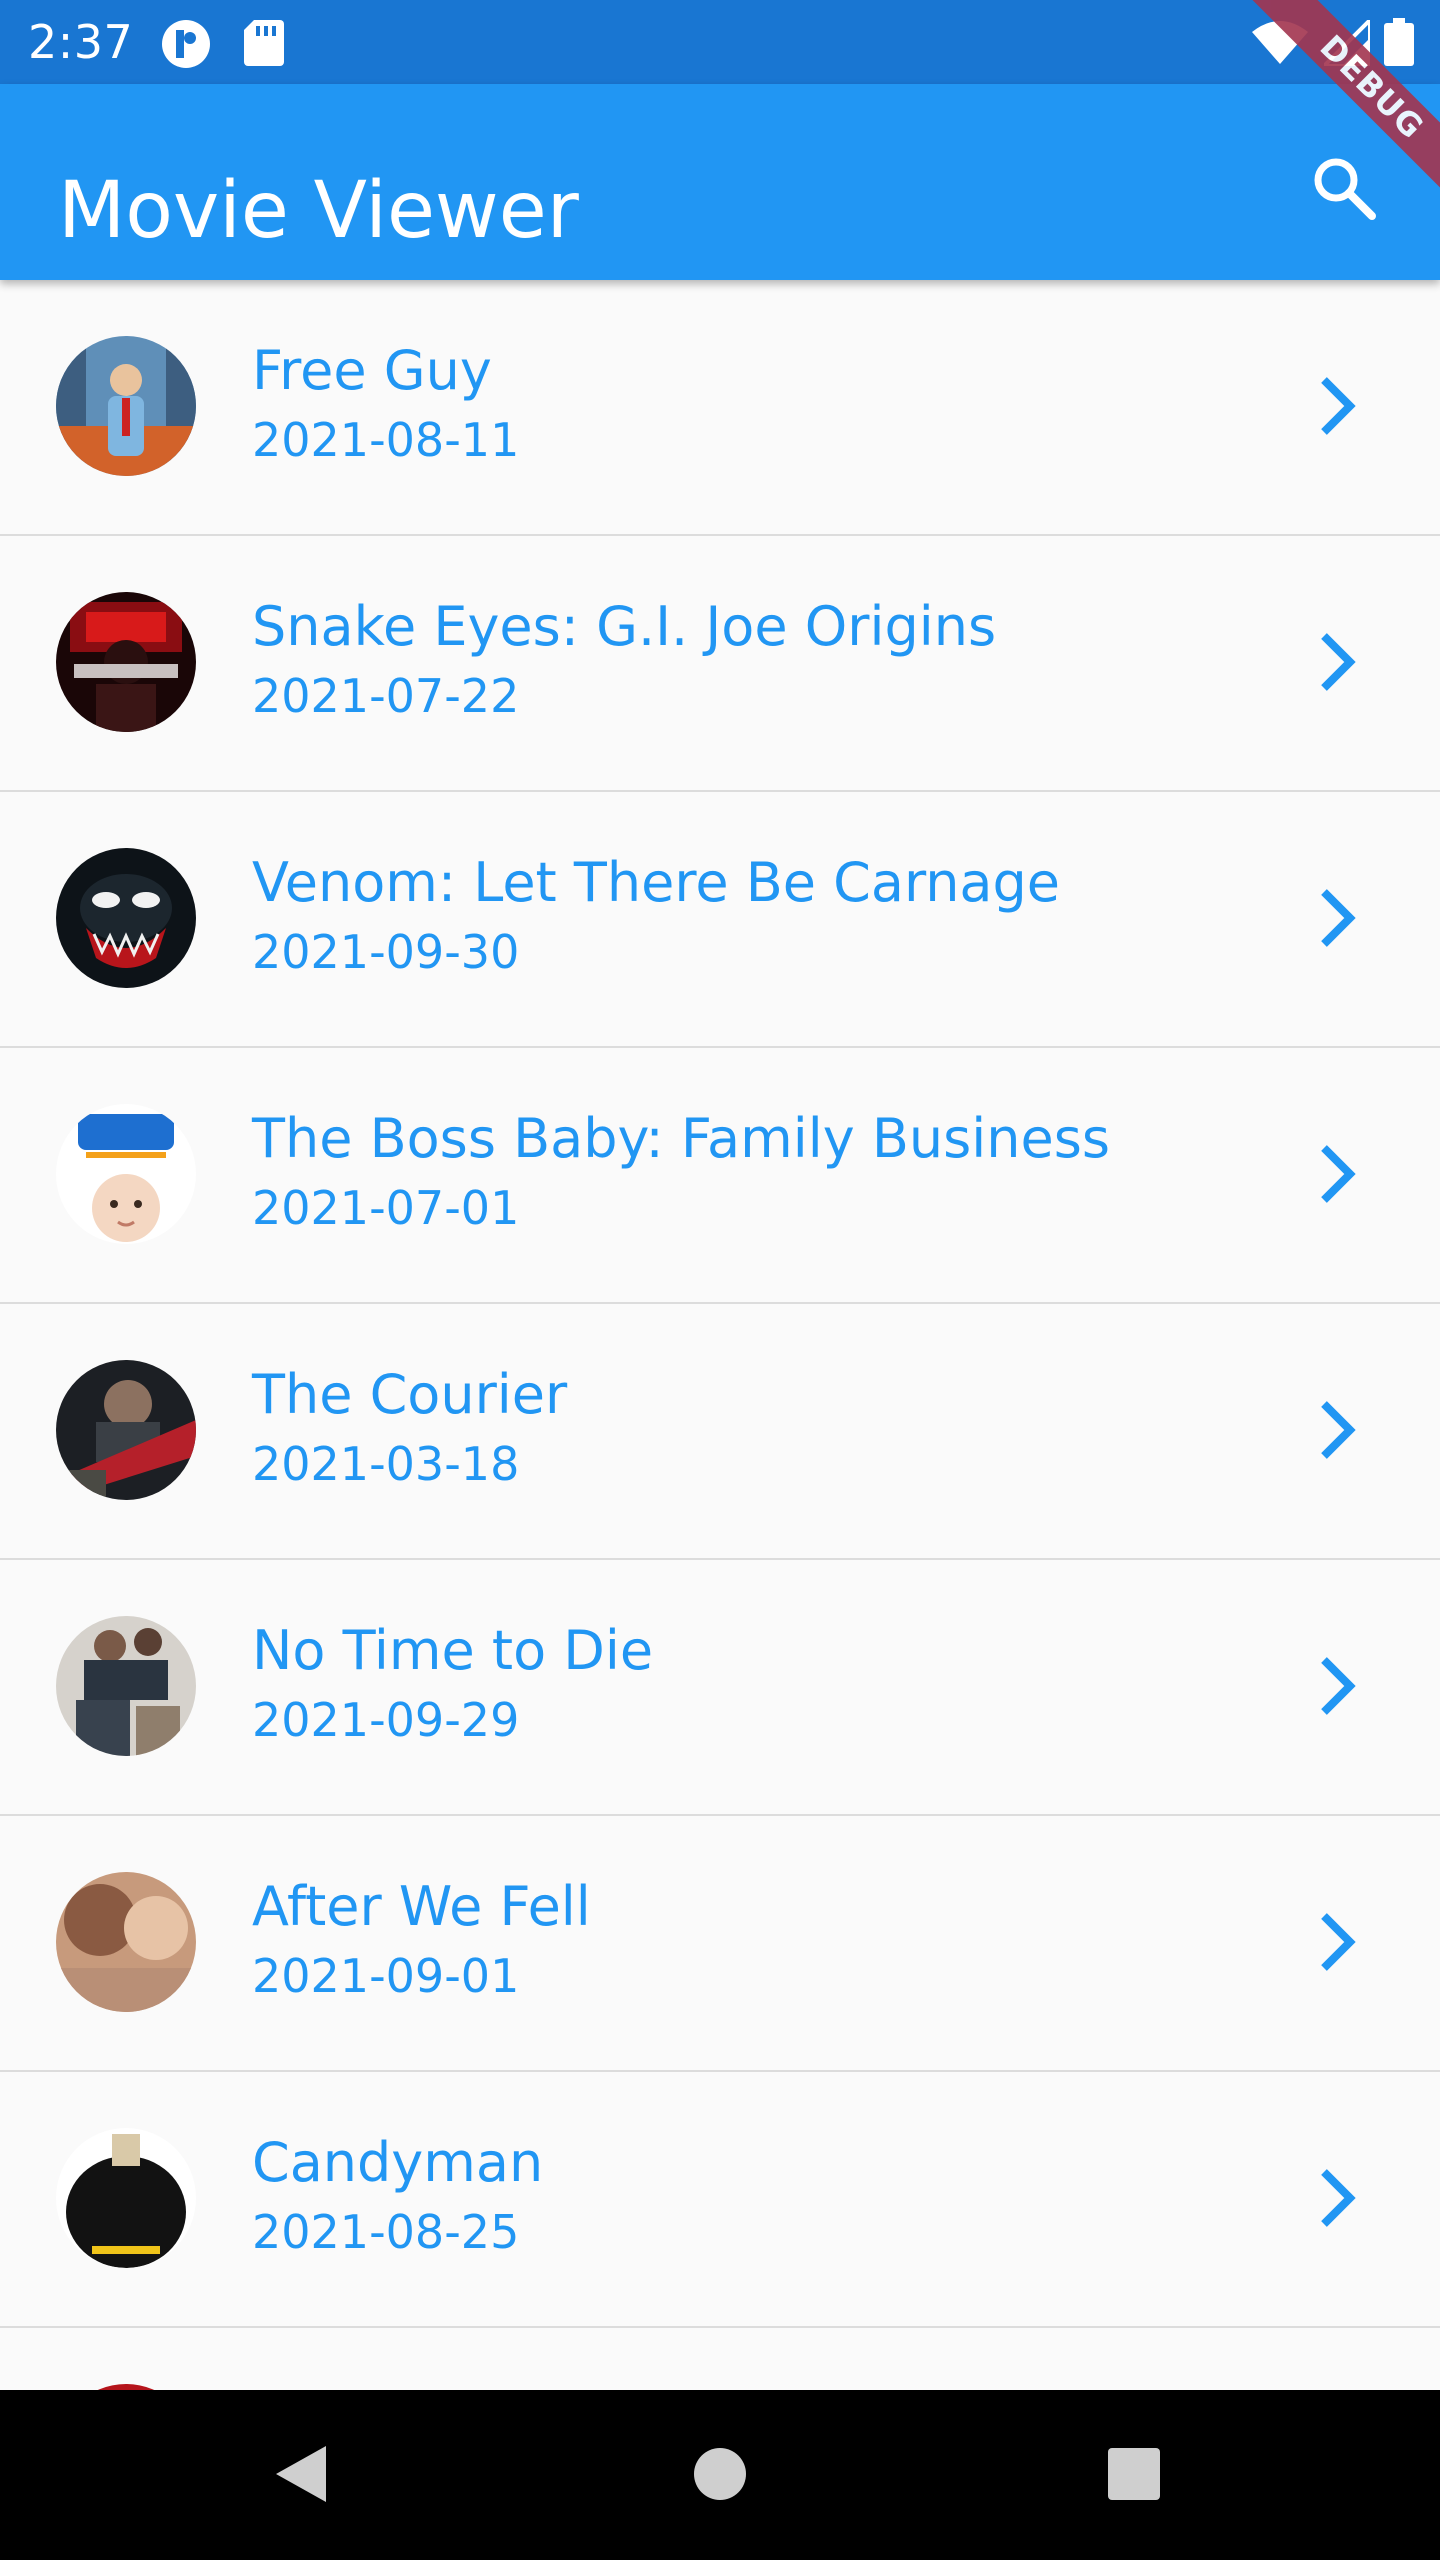 The height and width of the screenshot is (2560, 1440). Describe the element at coordinates (656, 882) in the screenshot. I see `movie-title: Venom: Let There Be Carnage` at that location.